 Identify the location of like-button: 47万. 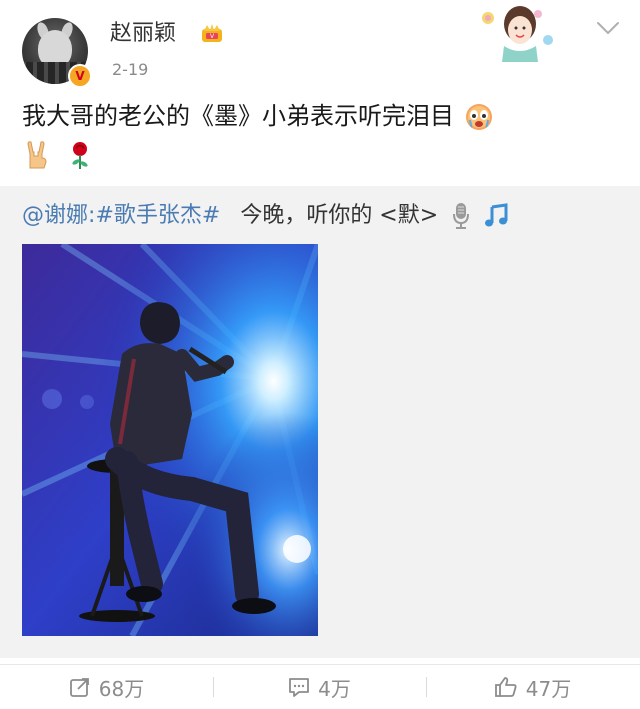
(532, 687).